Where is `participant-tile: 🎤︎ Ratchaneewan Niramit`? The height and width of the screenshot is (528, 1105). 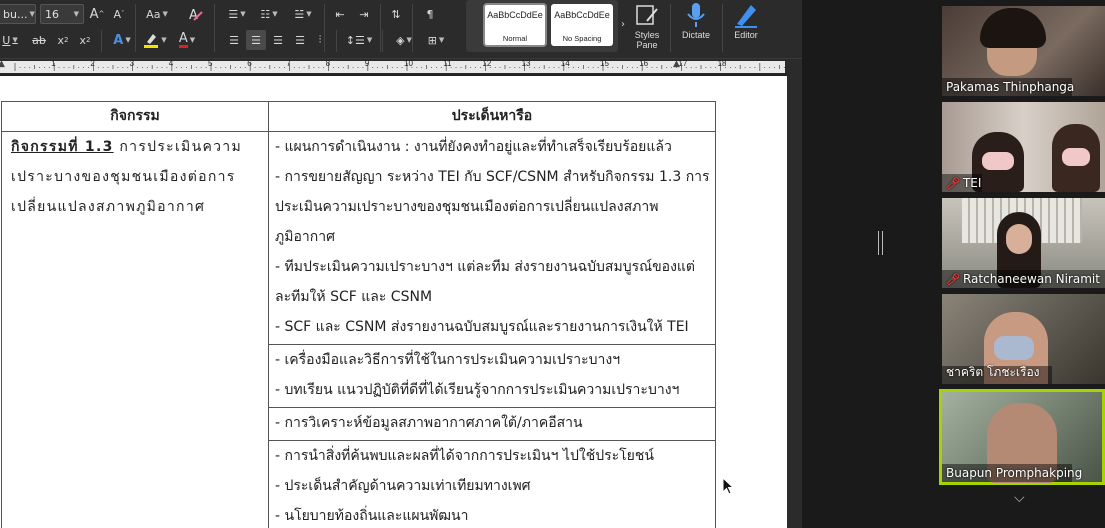 participant-tile: 🎤︎ Ratchaneewan Niramit is located at coordinates (1023, 243).